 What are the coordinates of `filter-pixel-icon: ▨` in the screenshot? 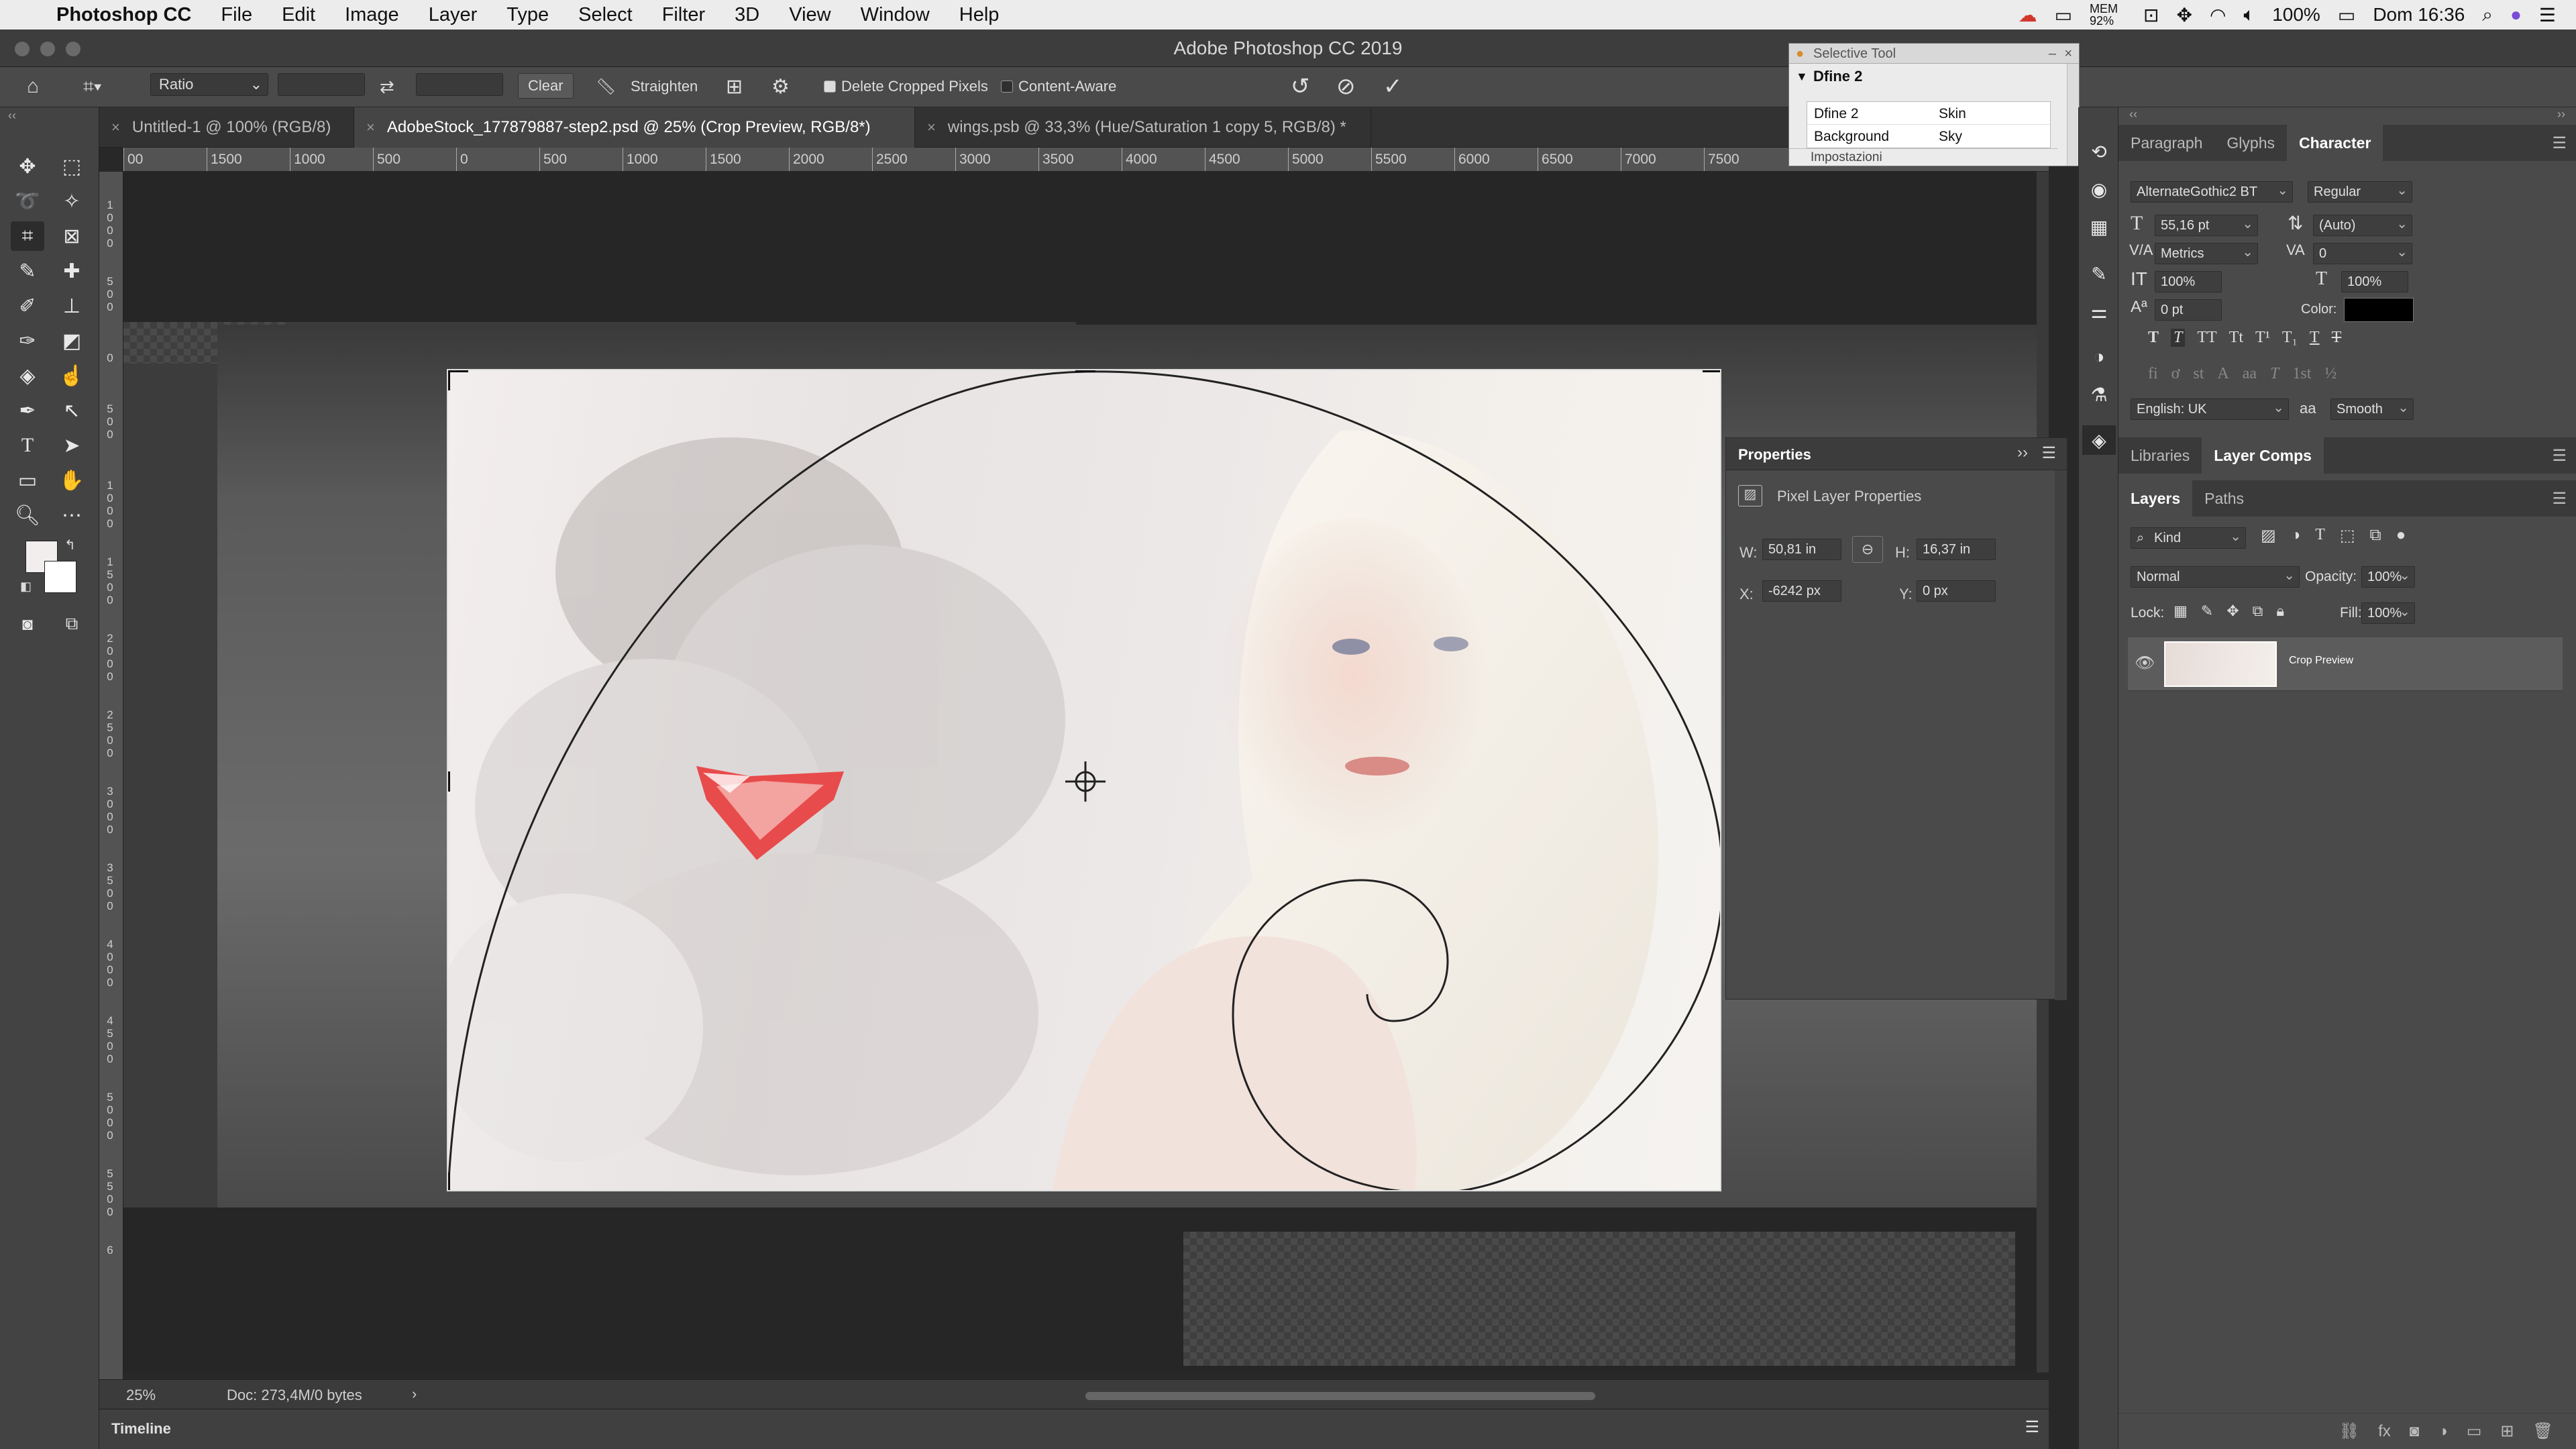 It's located at (2268, 535).